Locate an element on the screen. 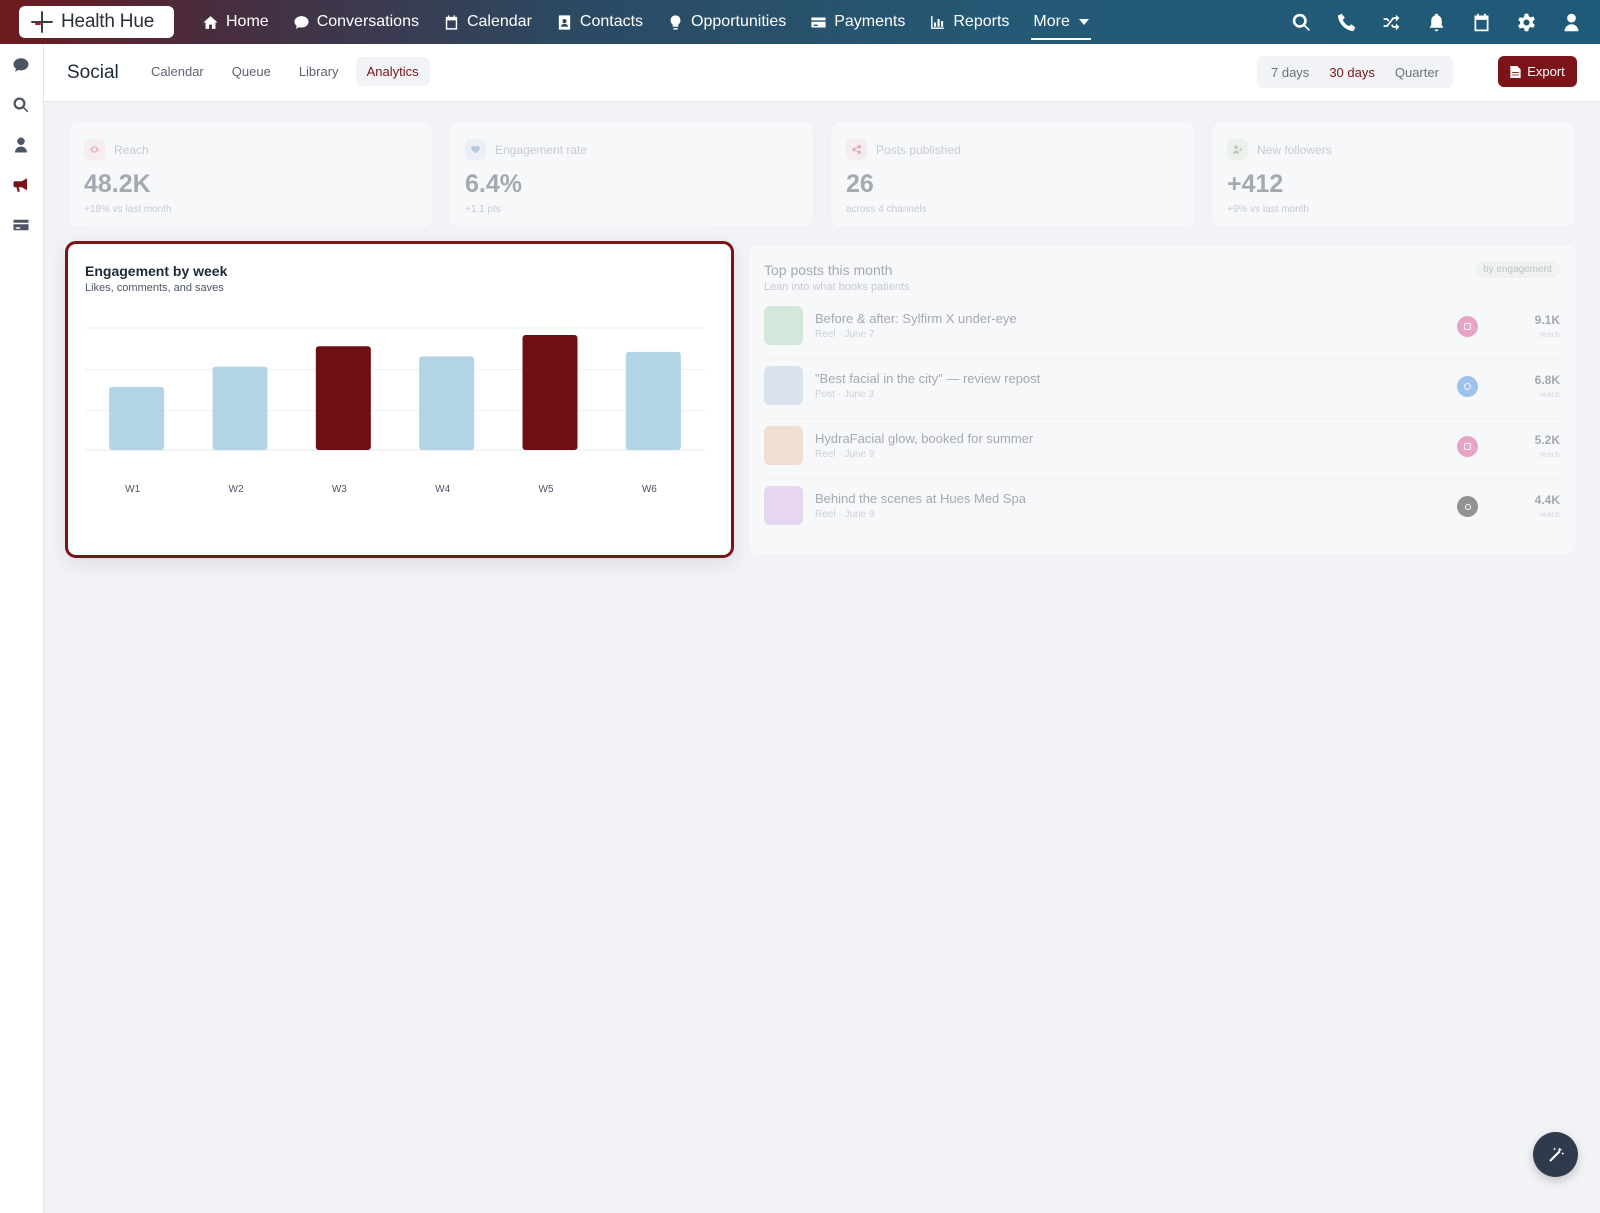 The image size is (1600, 1213). nav-item-payments: Payments is located at coordinates (857, 22).